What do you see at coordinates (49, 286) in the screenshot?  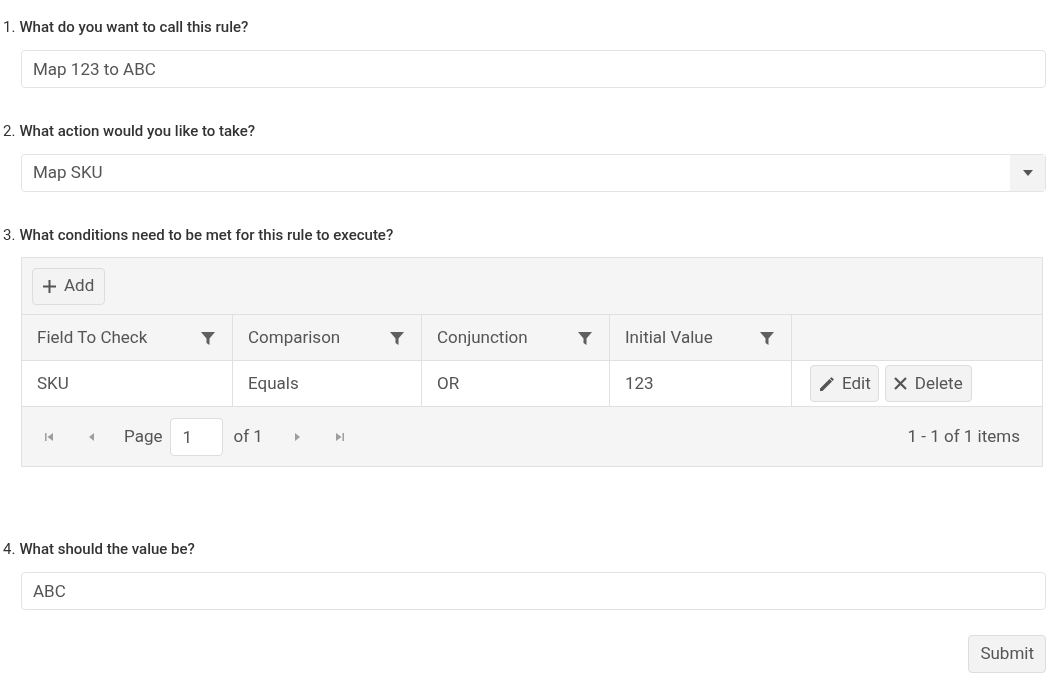 I see `plus-icon` at bounding box center [49, 286].